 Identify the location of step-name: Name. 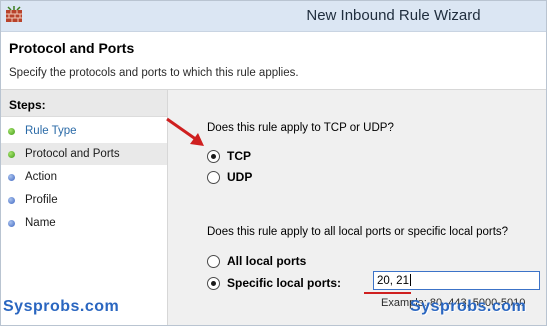
(84, 223).